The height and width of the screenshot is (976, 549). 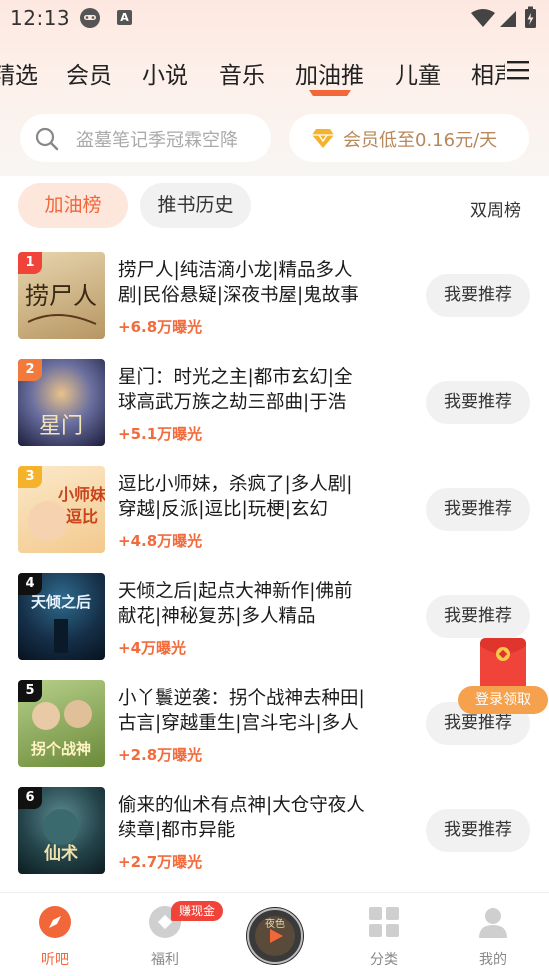 What do you see at coordinates (30, 691) in the screenshot?
I see `rank-badge: 5` at bounding box center [30, 691].